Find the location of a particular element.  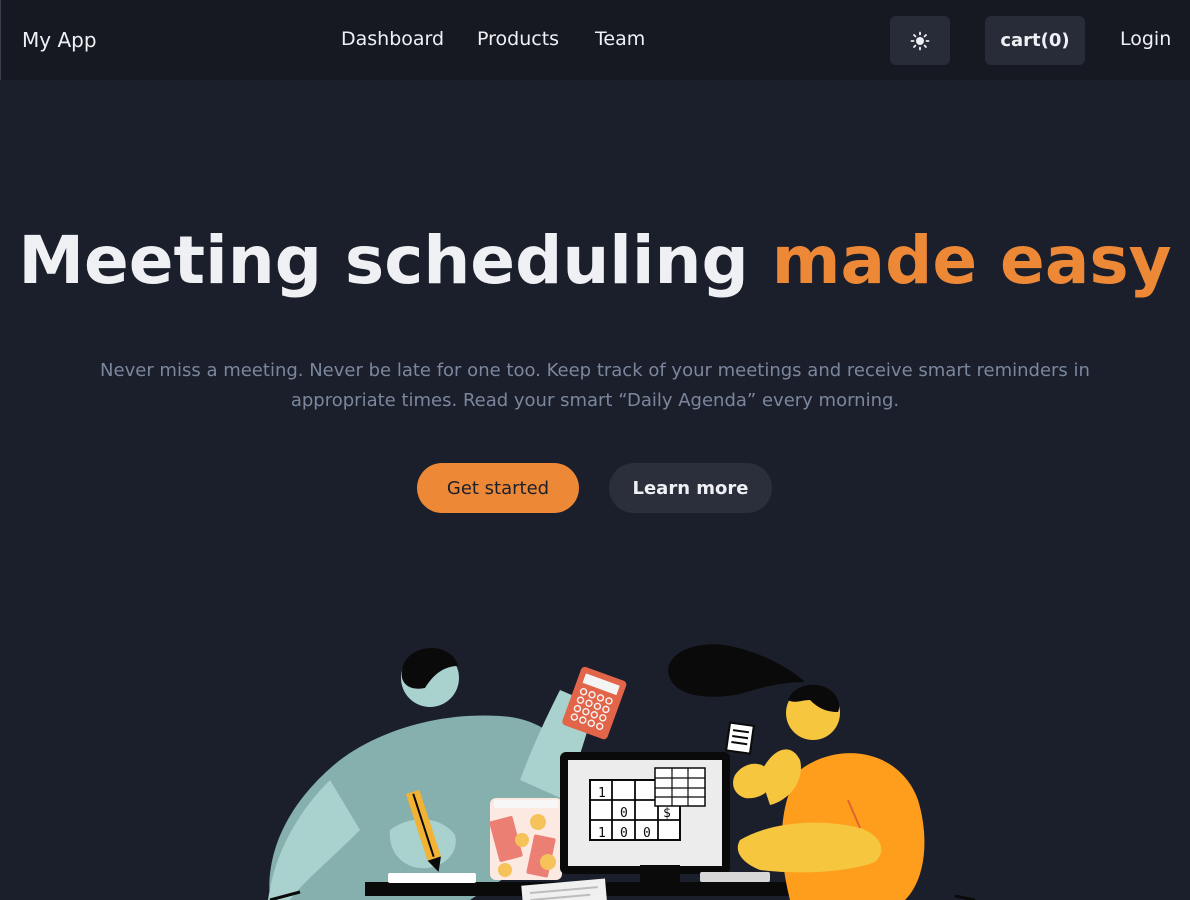

theme-toggle-button is located at coordinates (920, 40).